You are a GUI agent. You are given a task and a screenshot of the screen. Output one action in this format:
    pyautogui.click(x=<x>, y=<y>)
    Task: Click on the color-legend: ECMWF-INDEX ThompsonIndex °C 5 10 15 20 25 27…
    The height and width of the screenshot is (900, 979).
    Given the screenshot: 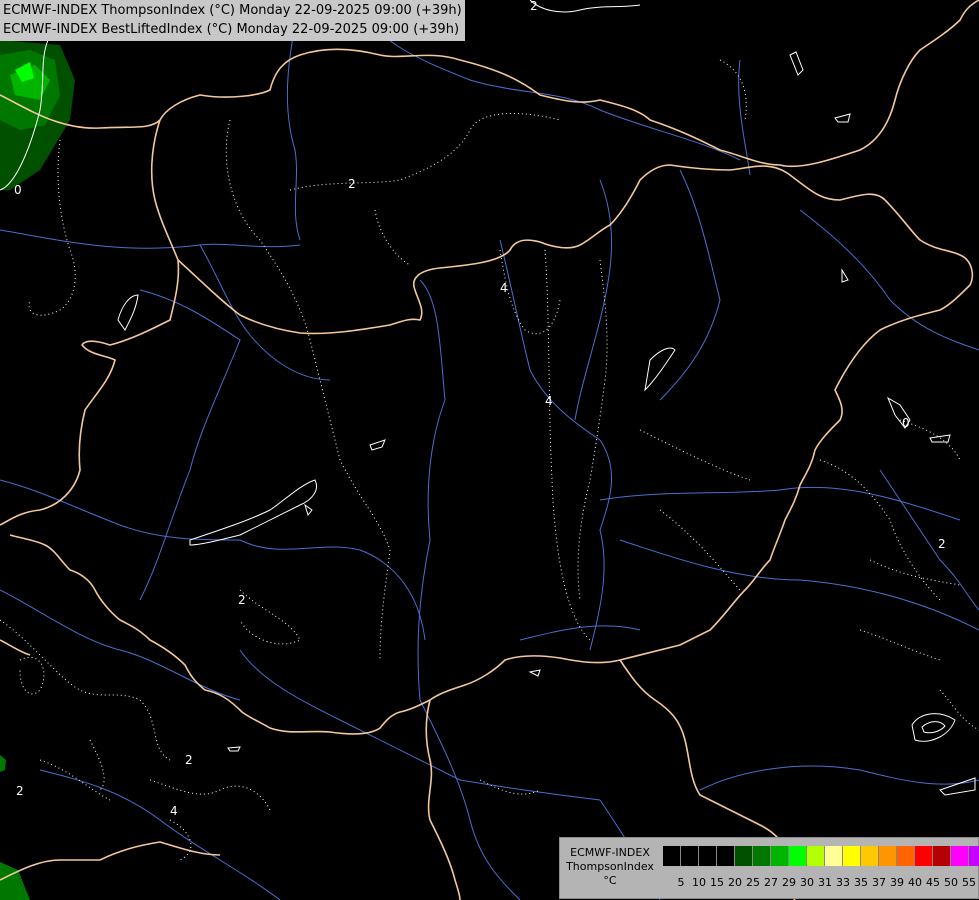 What is the action you would take?
    pyautogui.click(x=769, y=868)
    